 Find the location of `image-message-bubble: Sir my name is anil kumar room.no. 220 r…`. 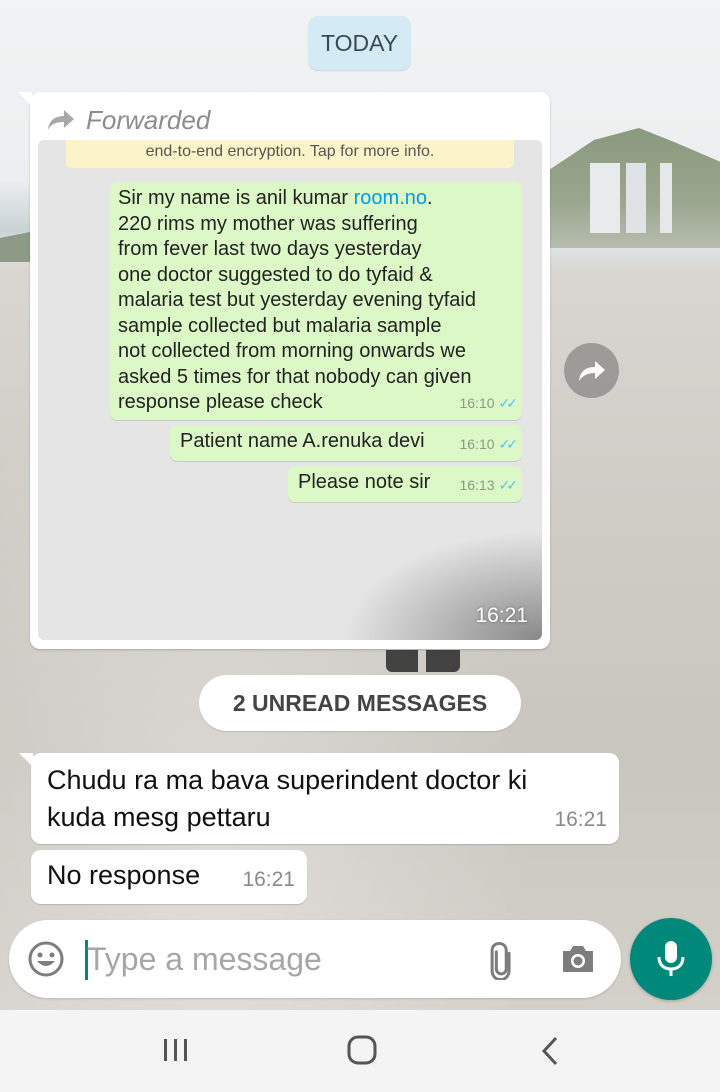

image-message-bubble: Sir my name is anil kumar room.no. 220 r… is located at coordinates (316, 301).